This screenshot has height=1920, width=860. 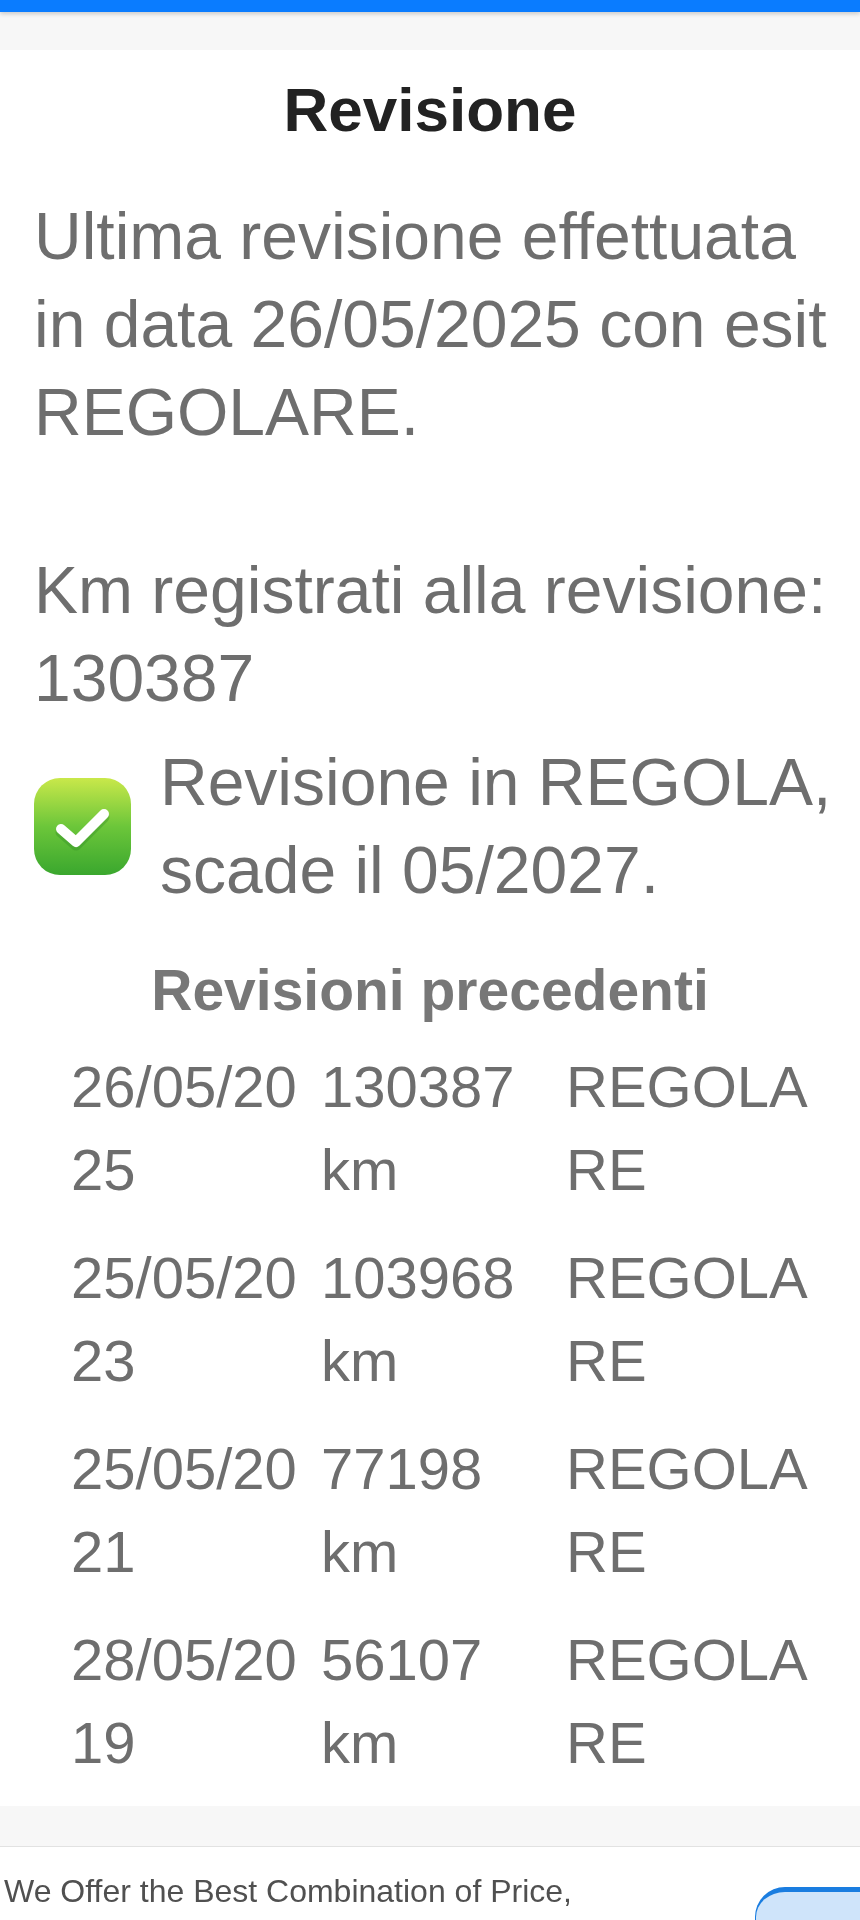 What do you see at coordinates (184, 1128) in the screenshot?
I see `revision-date: 26/05/2025` at bounding box center [184, 1128].